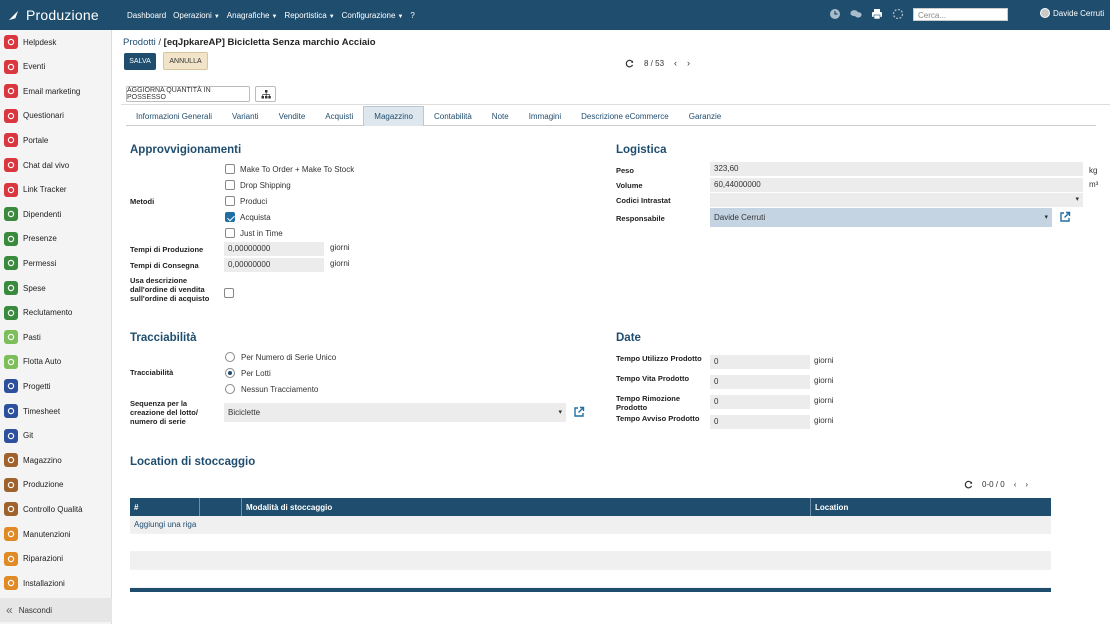 This screenshot has height=624, width=1110. I want to click on sidebar-item-flotta-auto: Flotta Auto, so click(56, 362).